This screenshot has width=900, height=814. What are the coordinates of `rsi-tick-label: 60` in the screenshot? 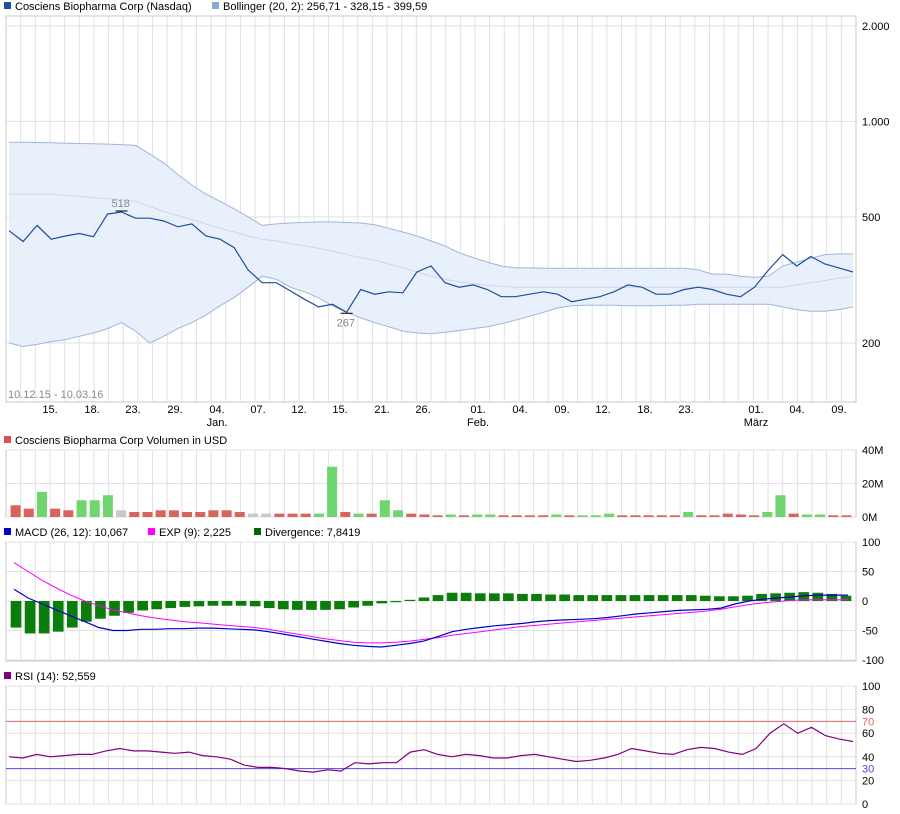 It's located at (868, 734).